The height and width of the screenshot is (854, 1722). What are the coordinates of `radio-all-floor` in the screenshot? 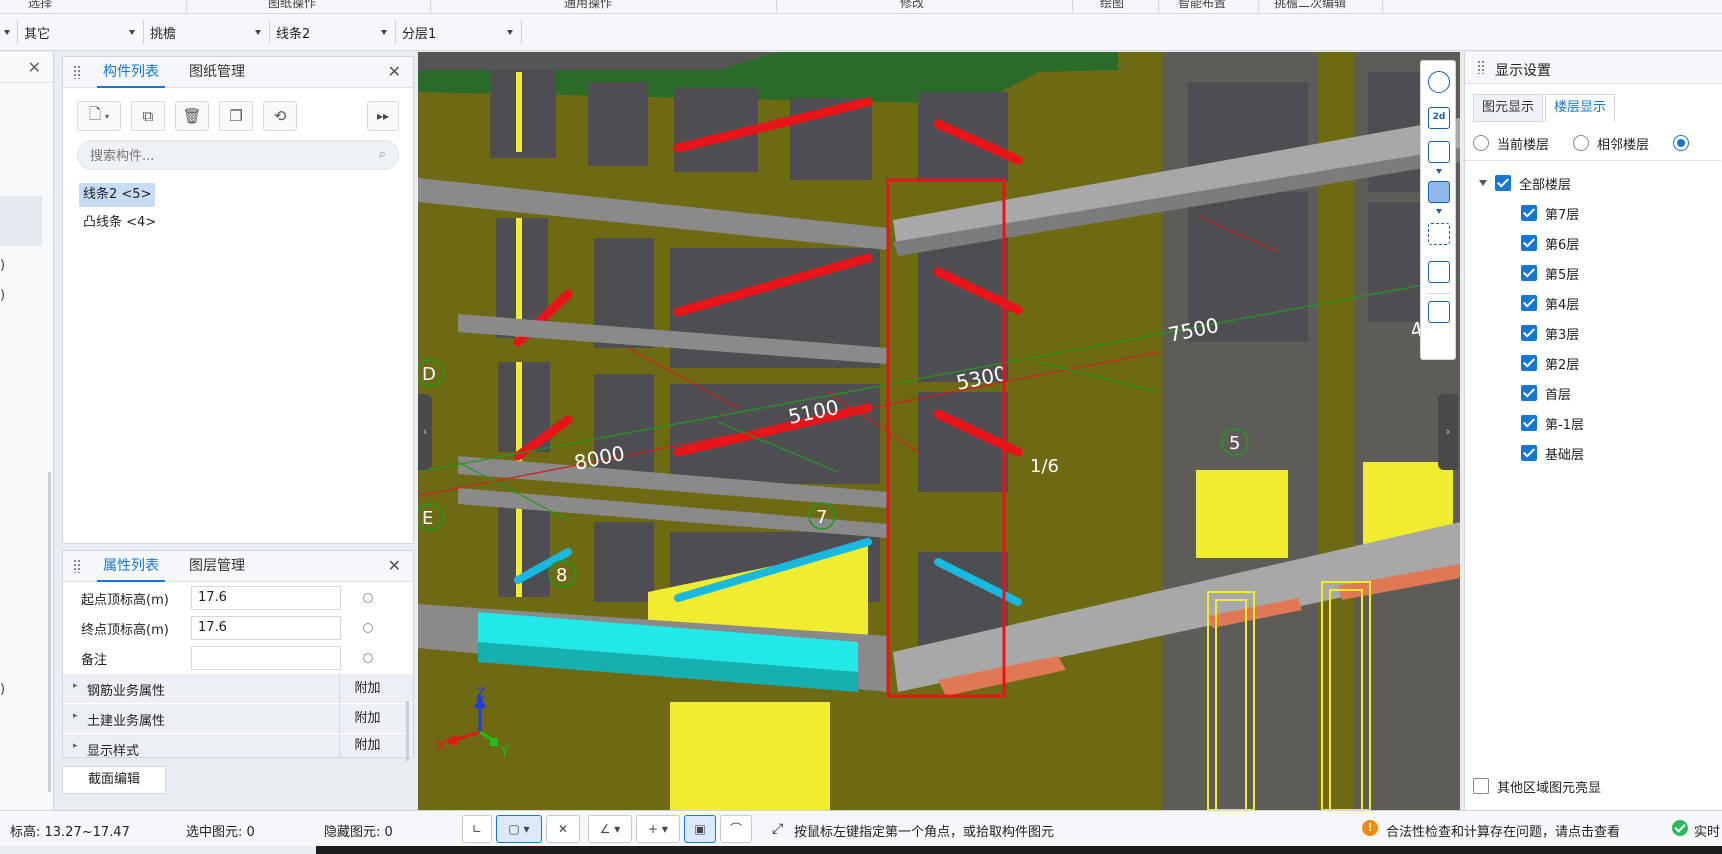 It's located at (1681, 143).